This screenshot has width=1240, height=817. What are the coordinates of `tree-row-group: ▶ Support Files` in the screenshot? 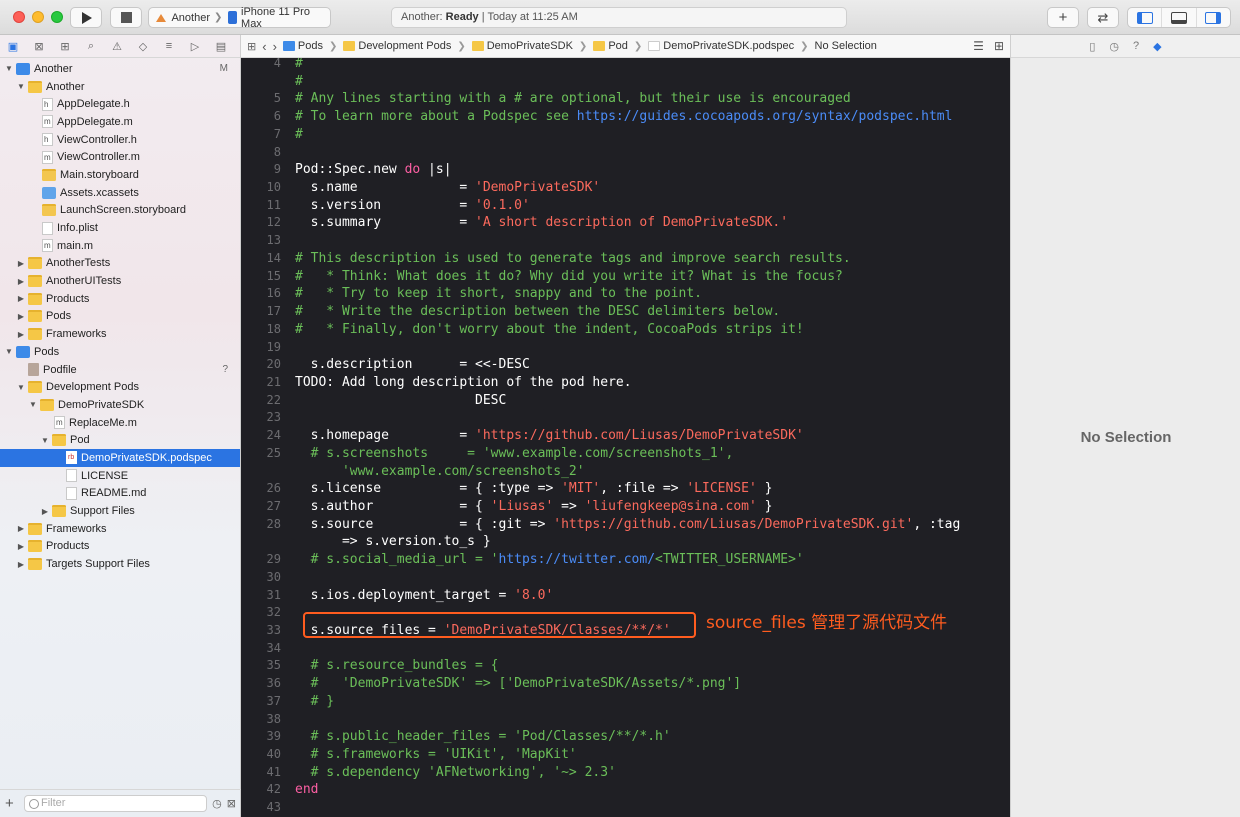 It's located at (120, 511).